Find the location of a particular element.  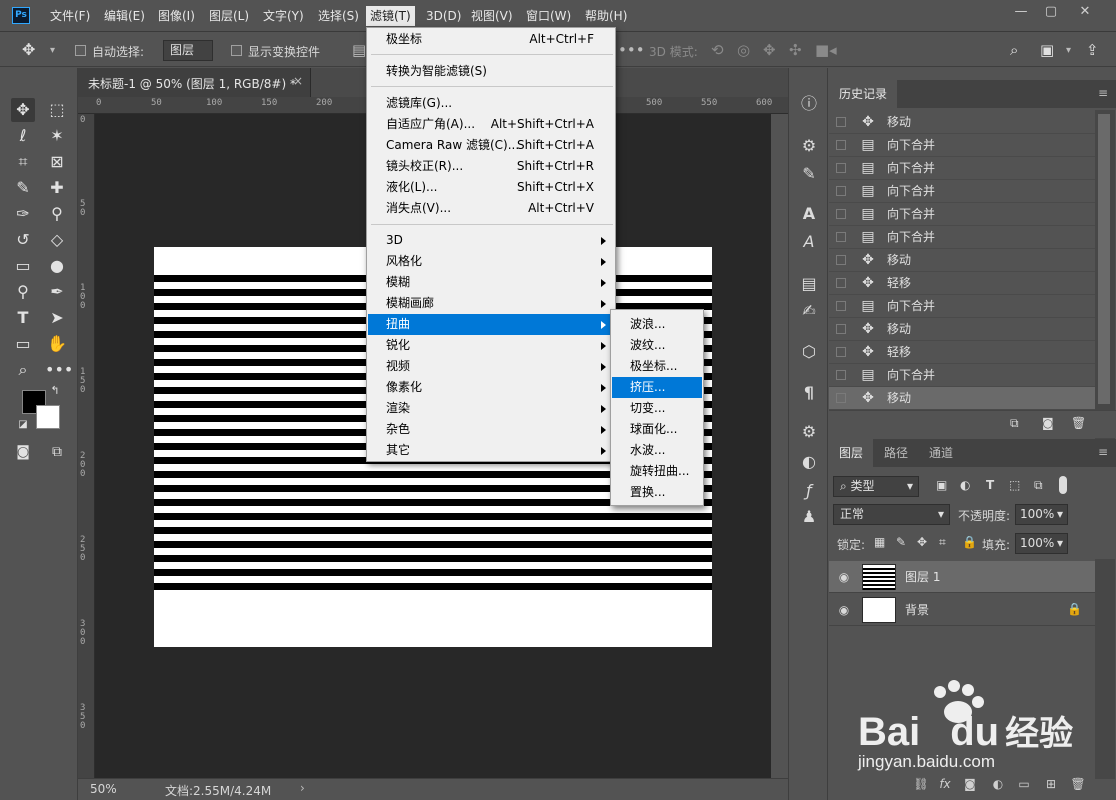

filter-menu-item: 极坐标 Alt+Ctrl+F is located at coordinates (491, 39).